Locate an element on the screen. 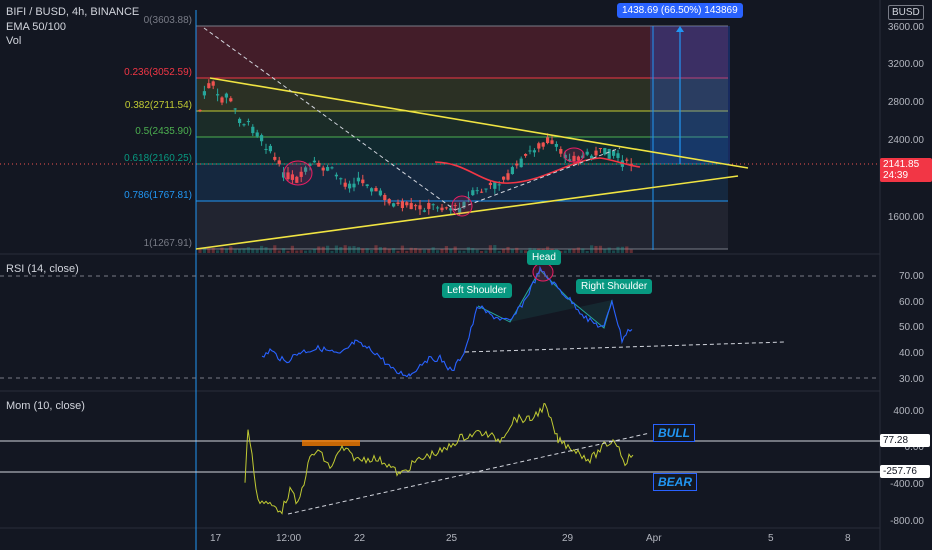  rsi-title: RSI (14, close) is located at coordinates (42, 269).